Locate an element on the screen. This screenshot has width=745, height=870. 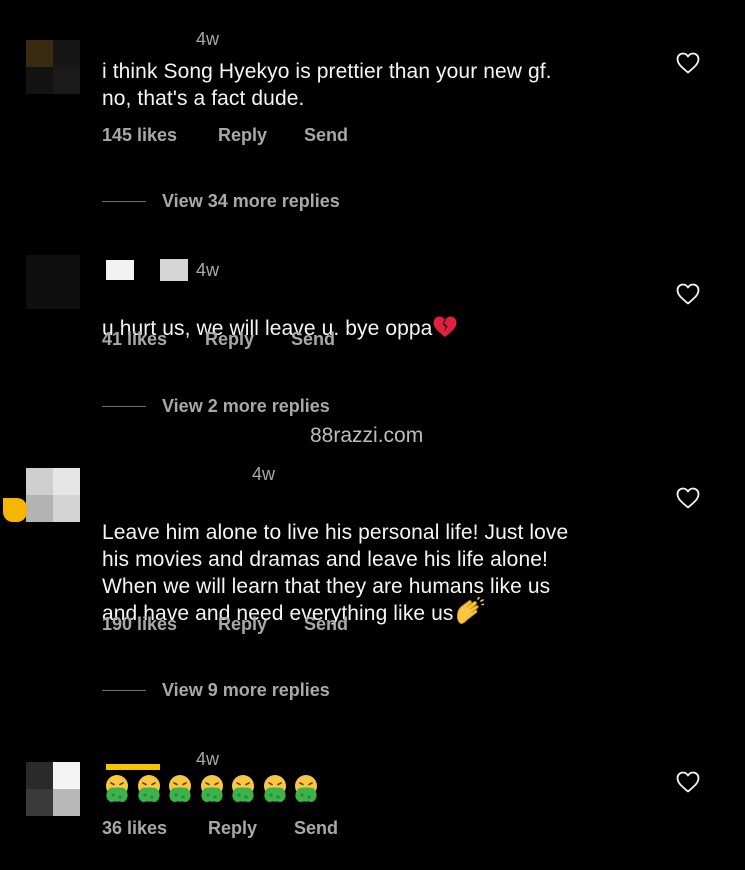
clapping-hands-icon is located at coordinates (470, 611).